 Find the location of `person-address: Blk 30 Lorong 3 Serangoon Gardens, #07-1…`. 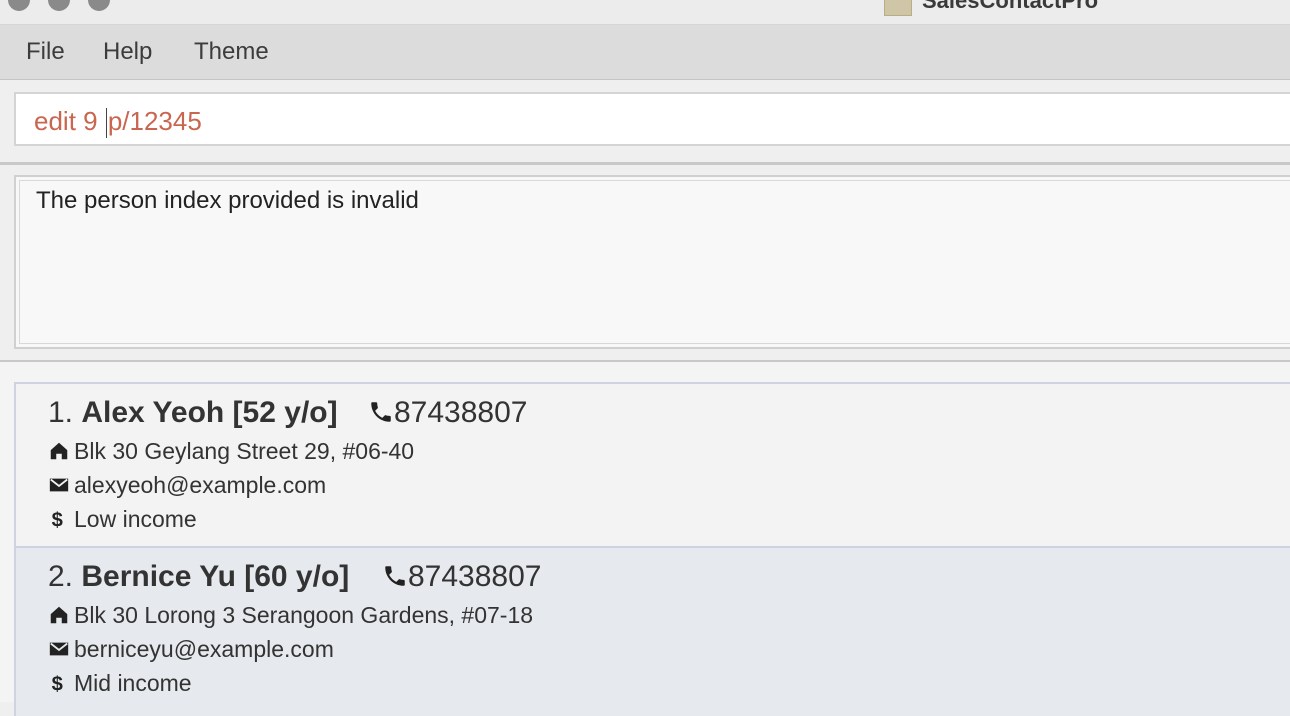

person-address: Blk 30 Lorong 3 Serangoon Gardens, #07-1… is located at coordinates (290, 615).